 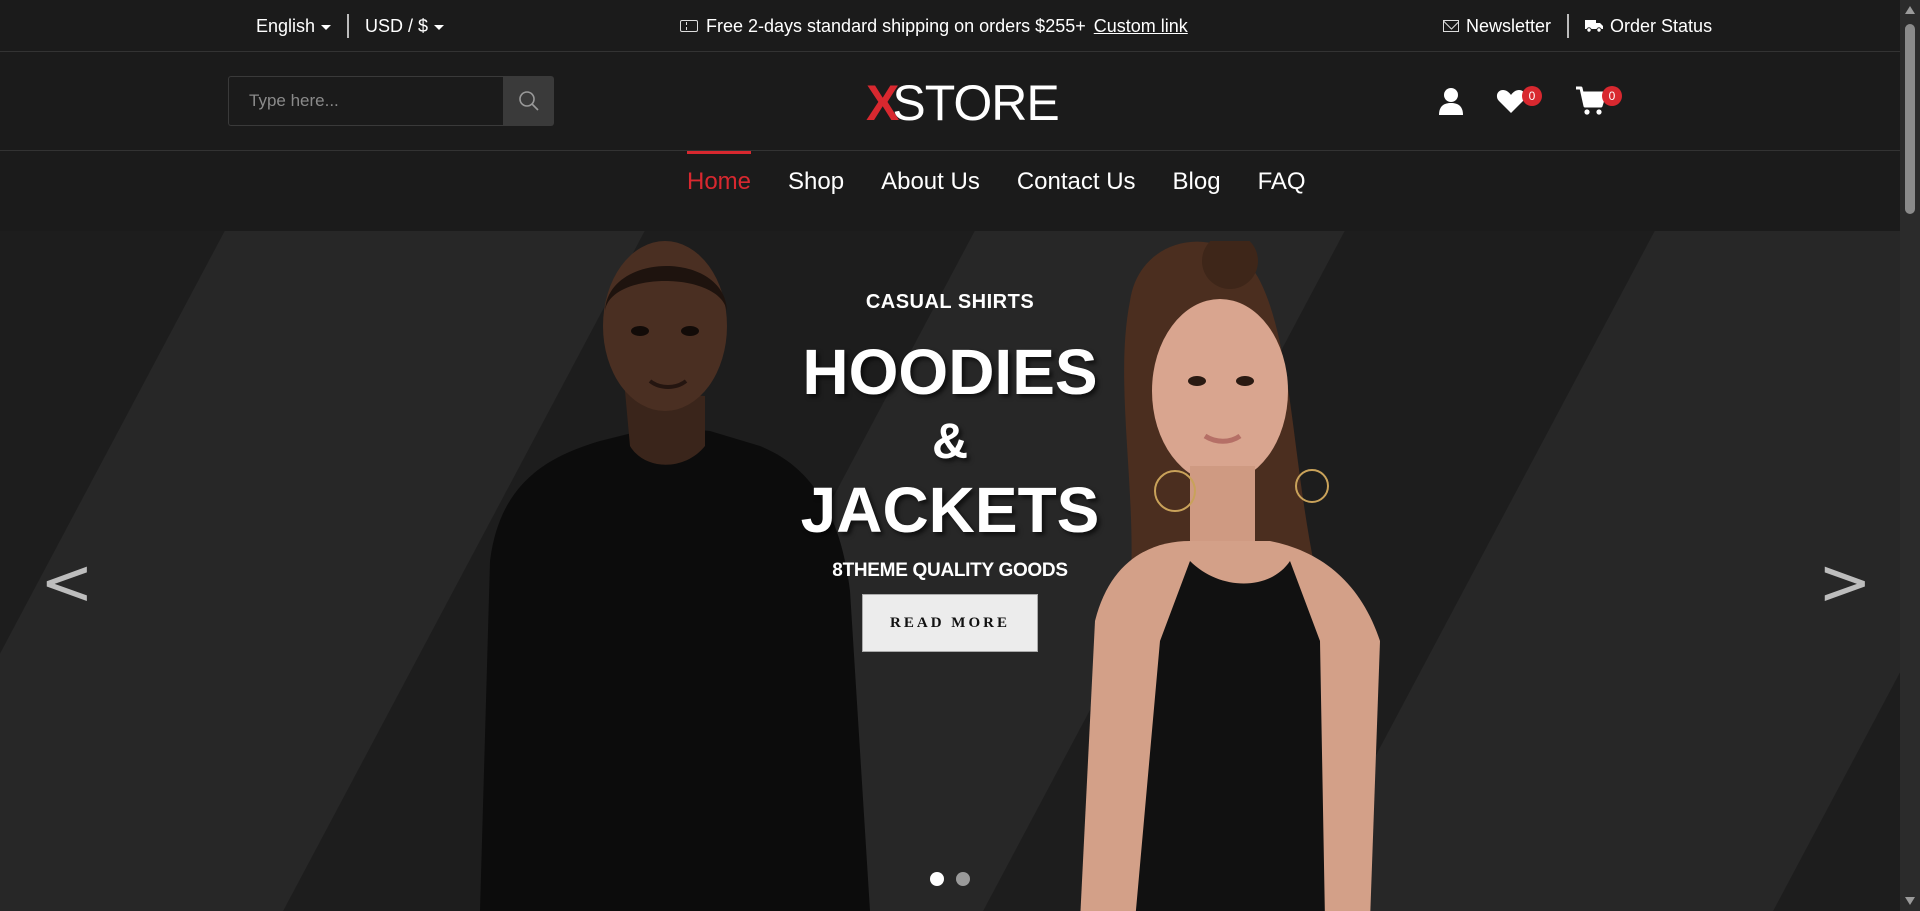 What do you see at coordinates (1577, 26) in the screenshot?
I see `top-links: Newsletter Order Status` at bounding box center [1577, 26].